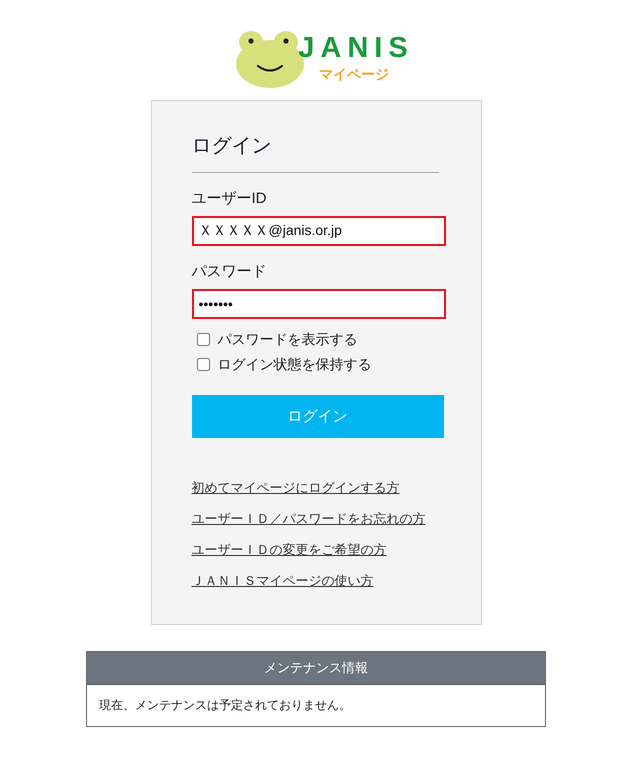 The width and height of the screenshot is (632, 781). What do you see at coordinates (356, 48) in the screenshot?
I see `logo-wordmark: JANIS` at bounding box center [356, 48].